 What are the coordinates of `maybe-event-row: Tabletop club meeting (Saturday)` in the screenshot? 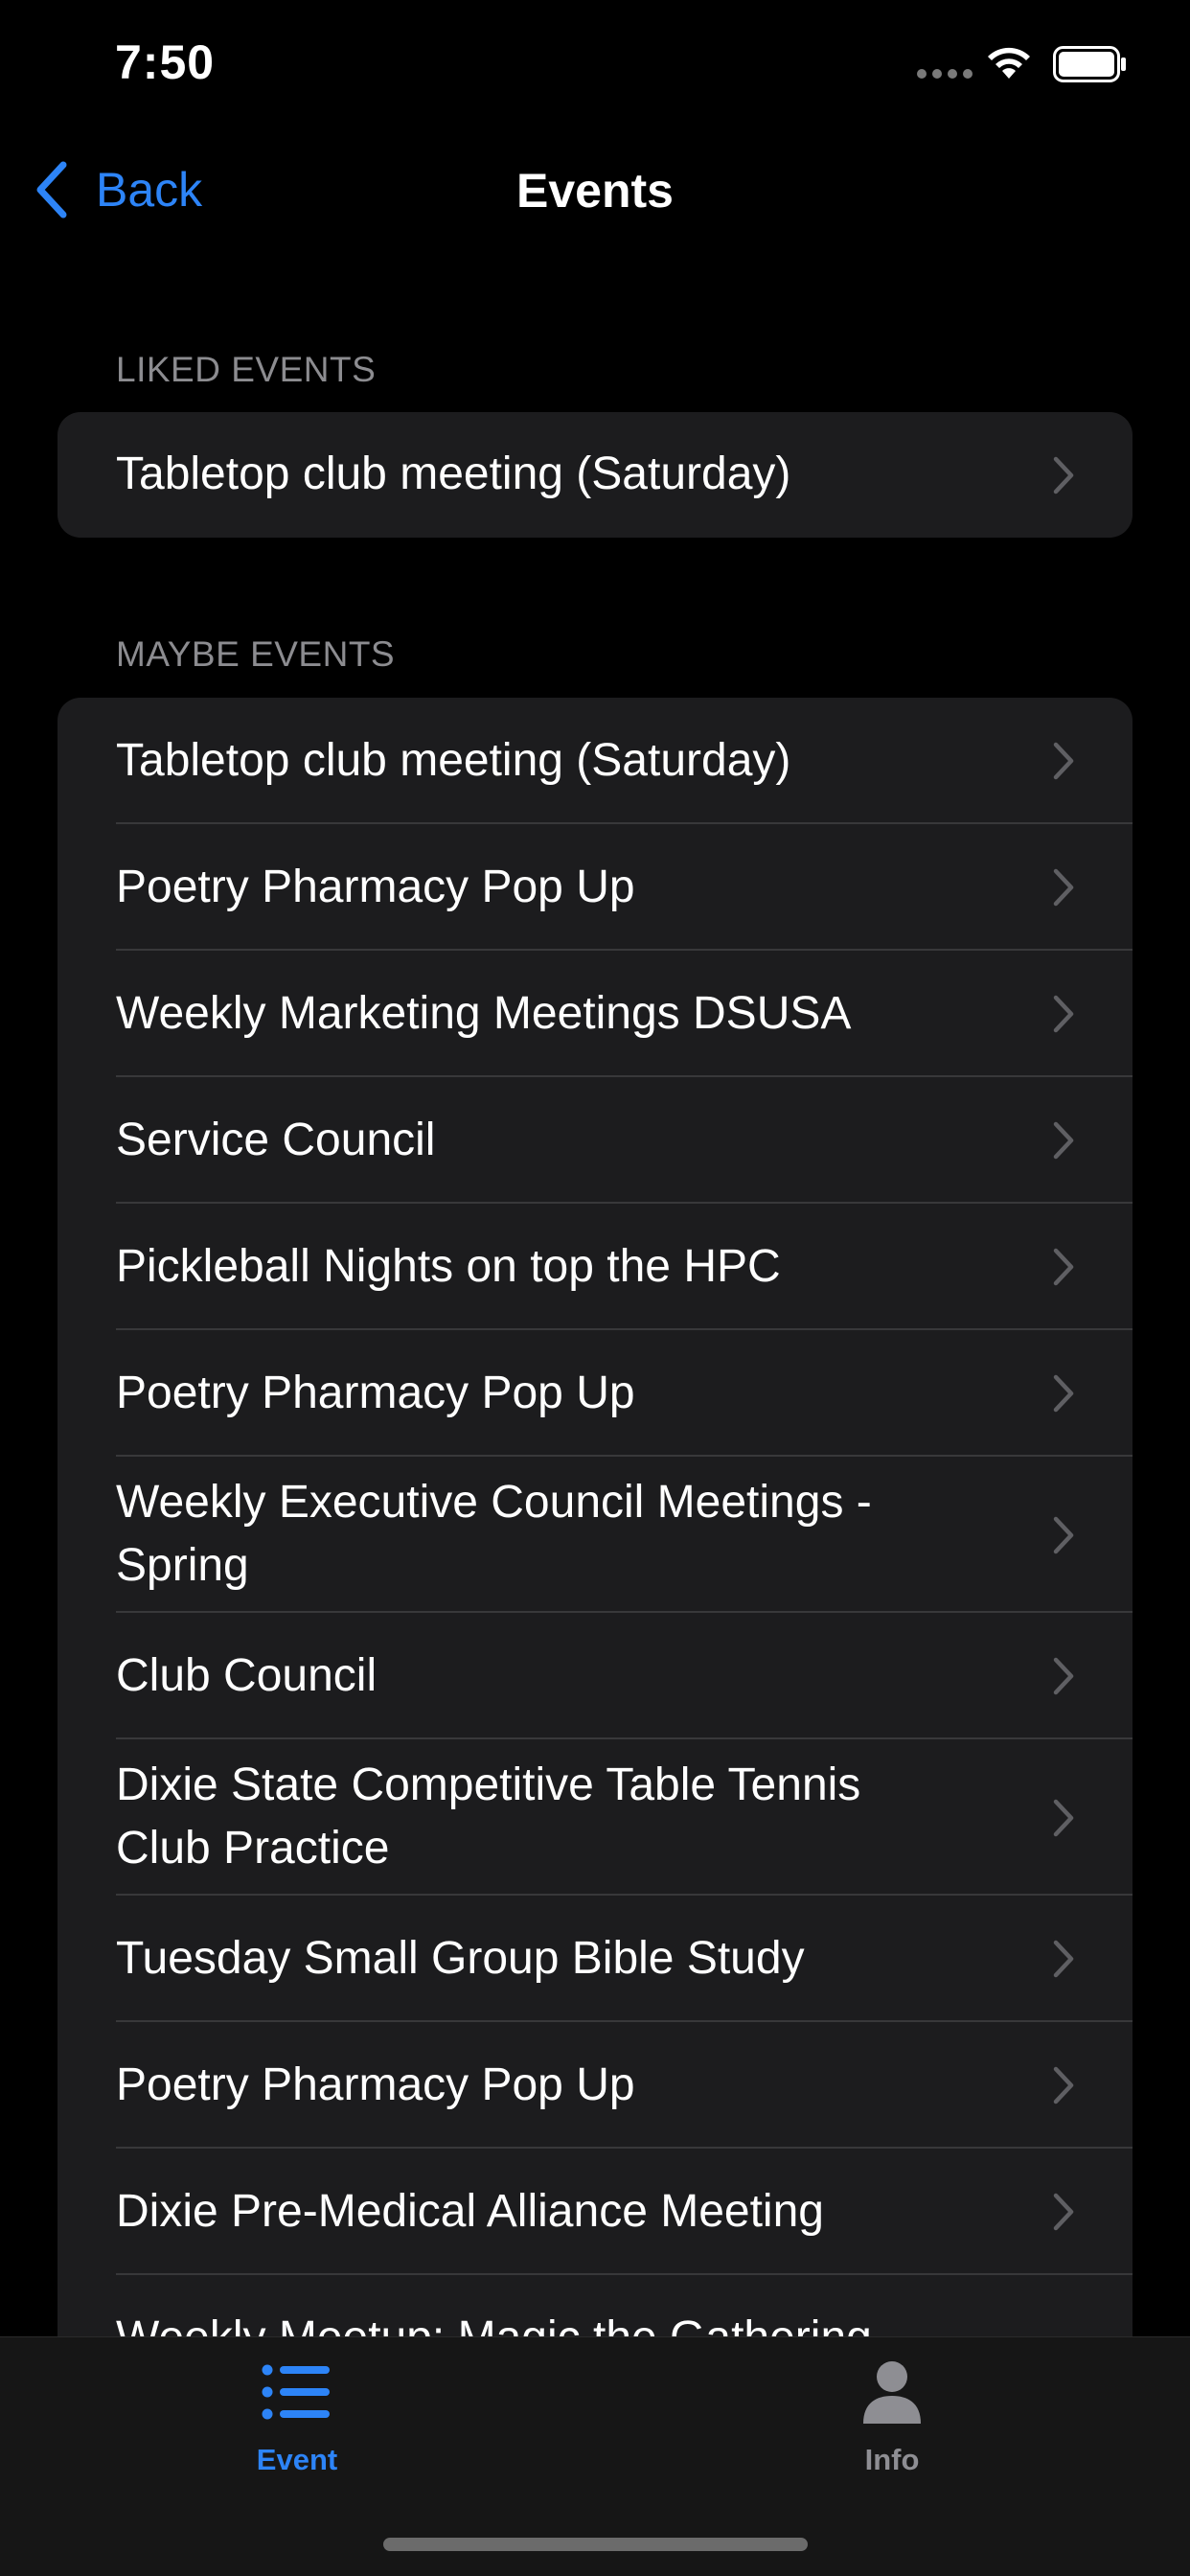 It's located at (595, 761).